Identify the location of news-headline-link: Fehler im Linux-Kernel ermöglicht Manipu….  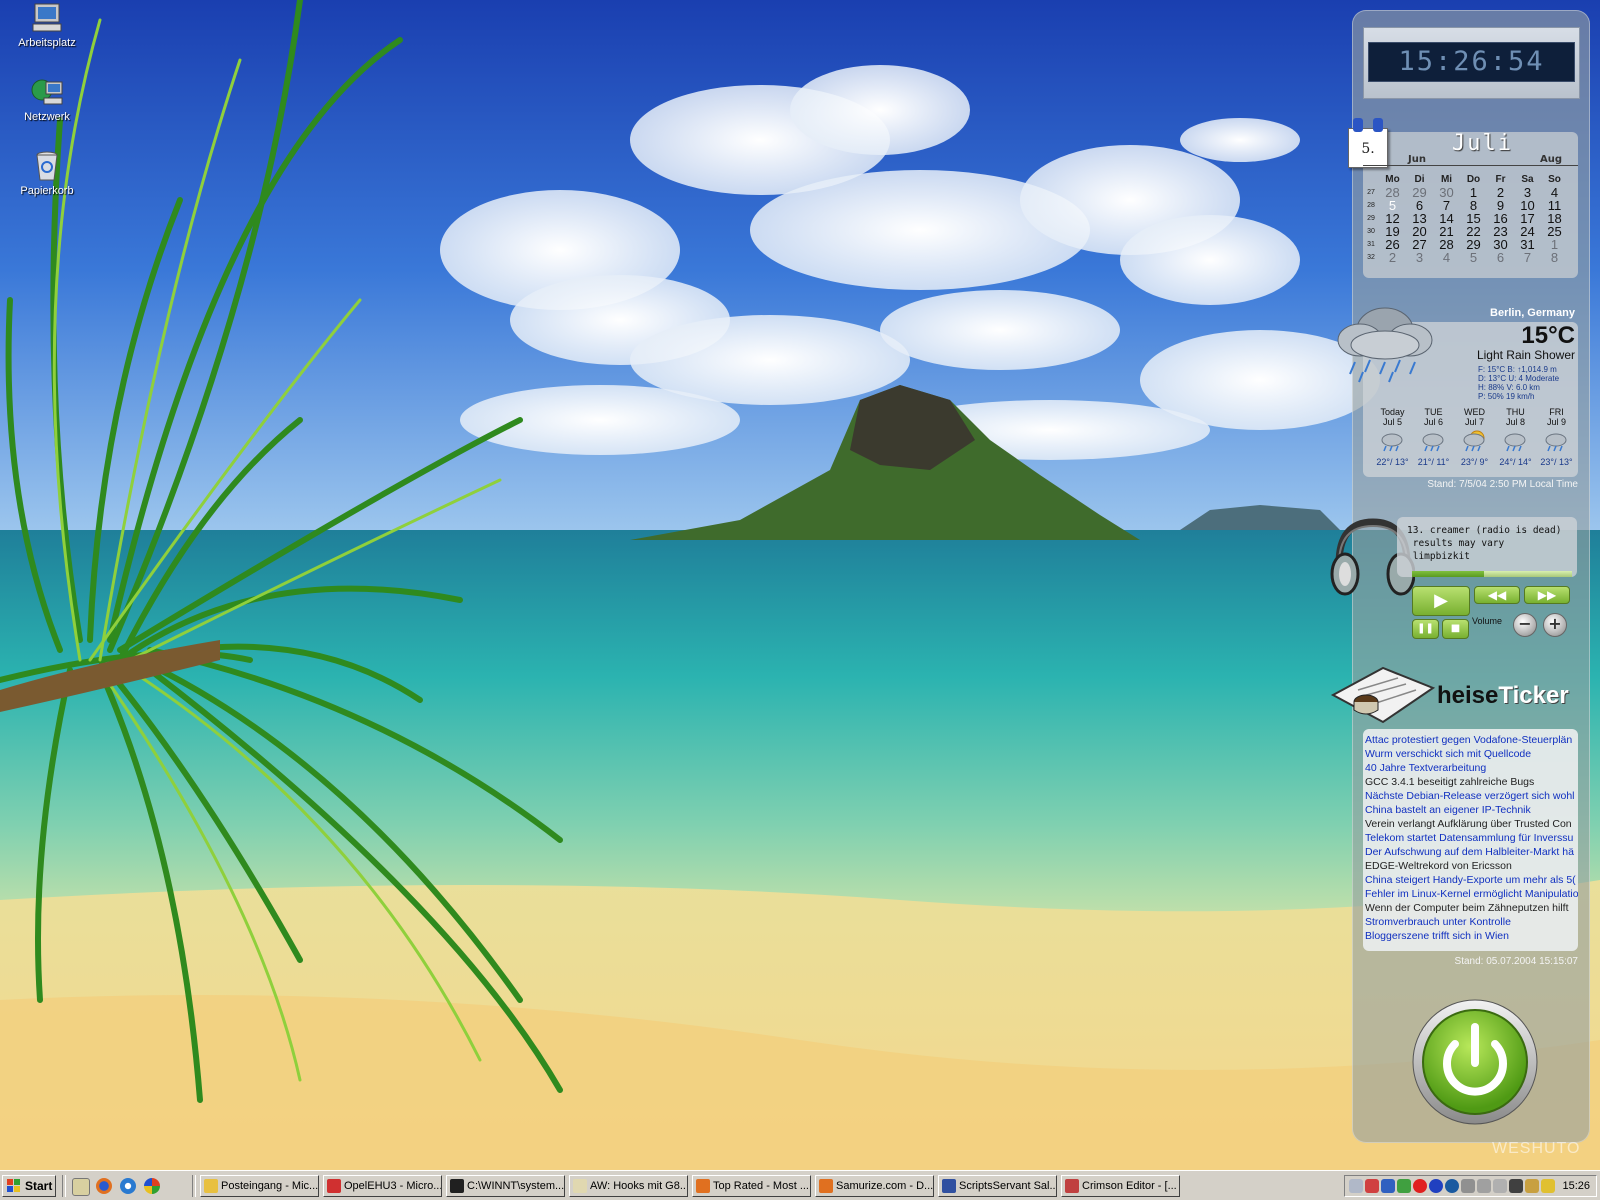
(1471, 894).